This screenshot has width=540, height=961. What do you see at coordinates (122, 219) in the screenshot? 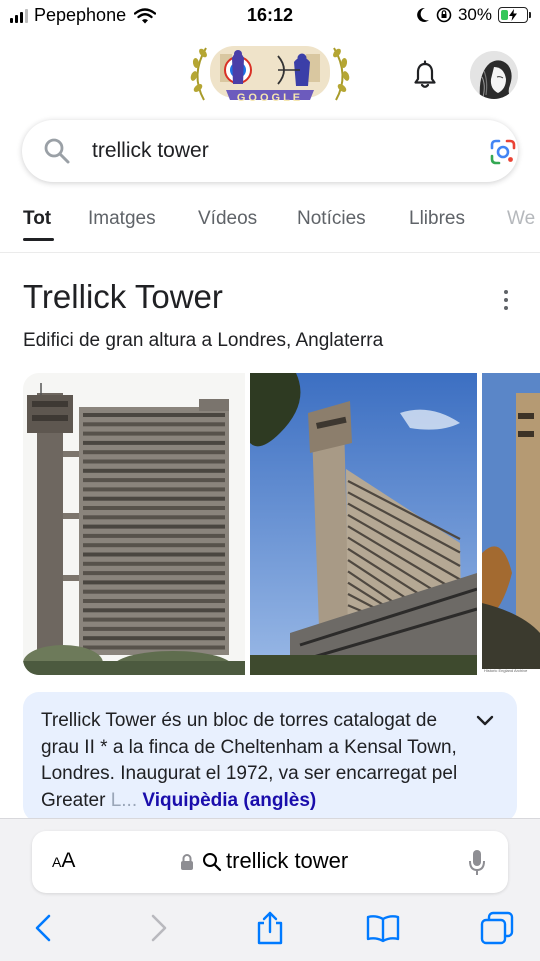
I see `tab-imatges: Imatges` at bounding box center [122, 219].